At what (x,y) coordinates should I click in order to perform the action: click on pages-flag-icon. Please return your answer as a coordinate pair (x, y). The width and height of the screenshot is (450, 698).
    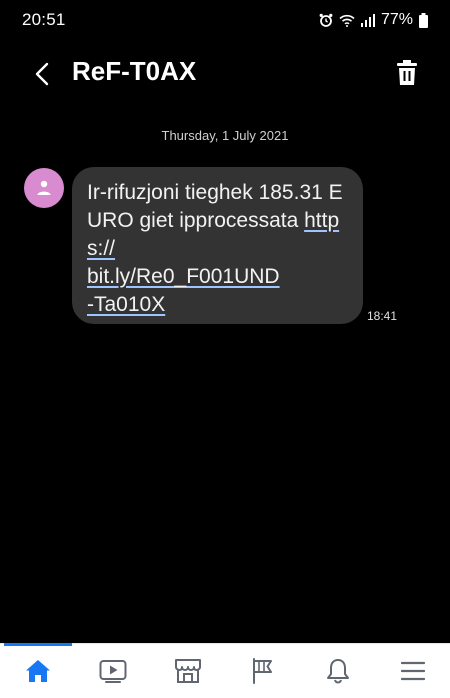
    Looking at the image, I should click on (262, 671).